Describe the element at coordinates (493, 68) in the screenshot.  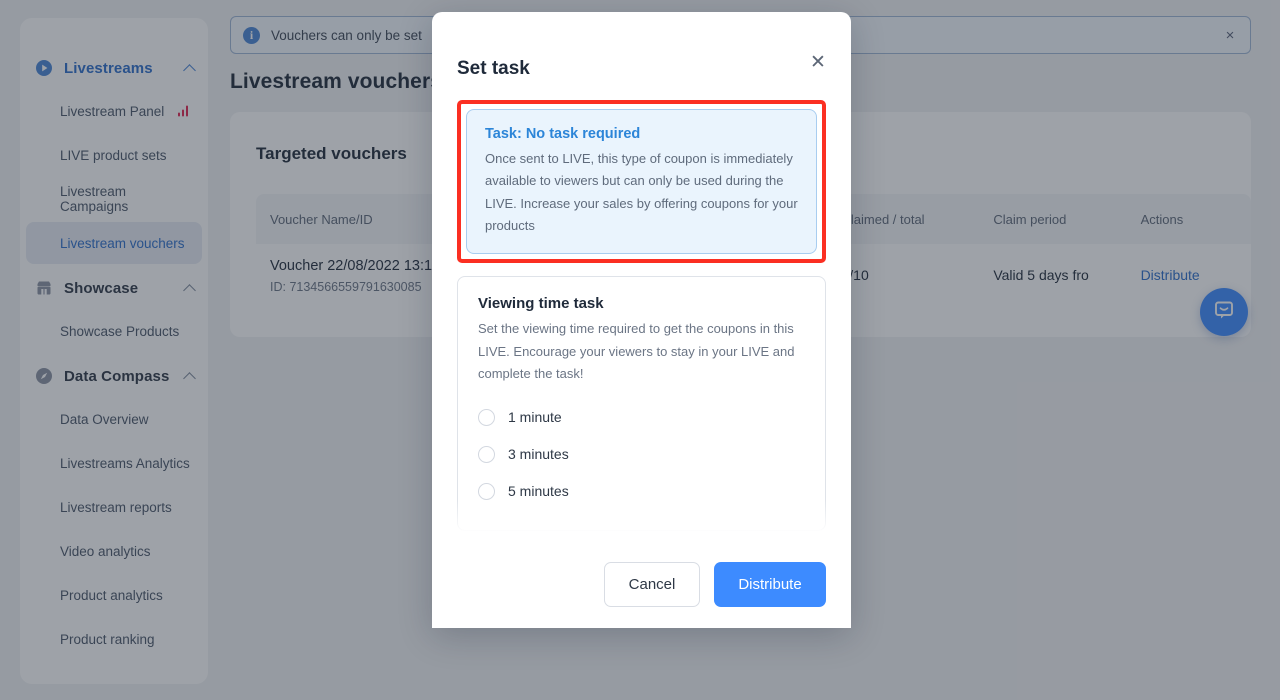
I see `modal-title: Set task` at that location.